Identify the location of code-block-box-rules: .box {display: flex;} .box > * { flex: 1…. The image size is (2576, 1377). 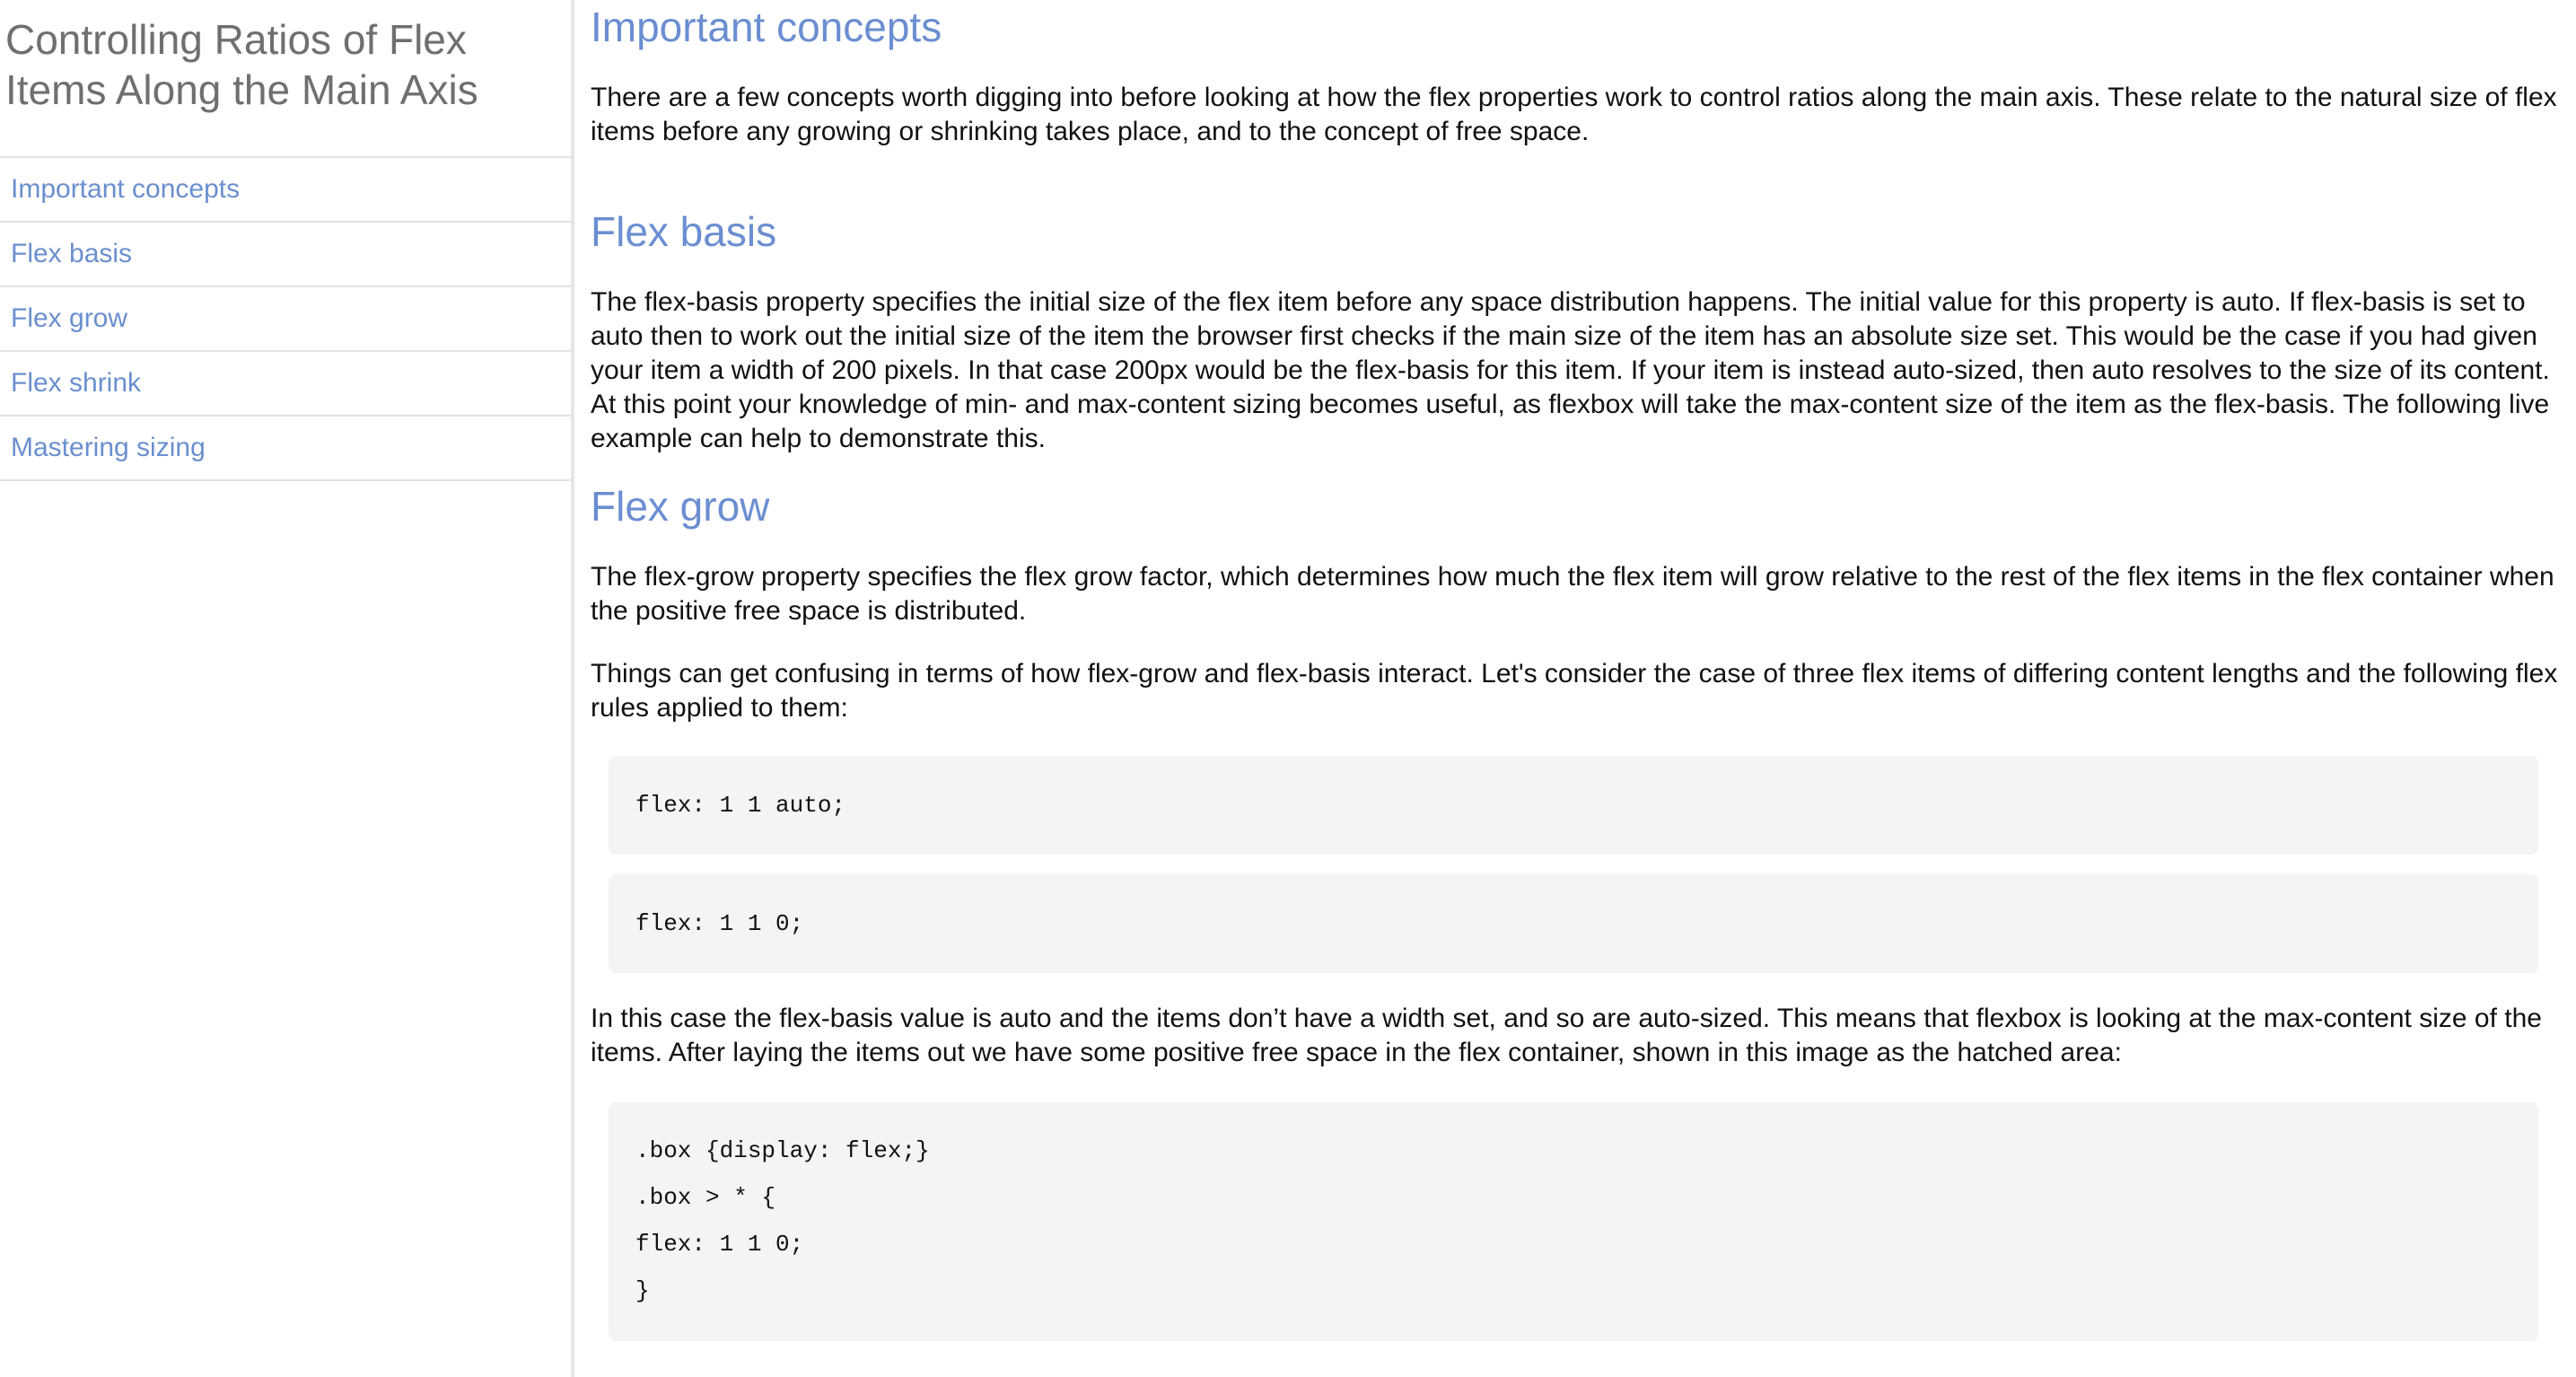
(1573, 1222).